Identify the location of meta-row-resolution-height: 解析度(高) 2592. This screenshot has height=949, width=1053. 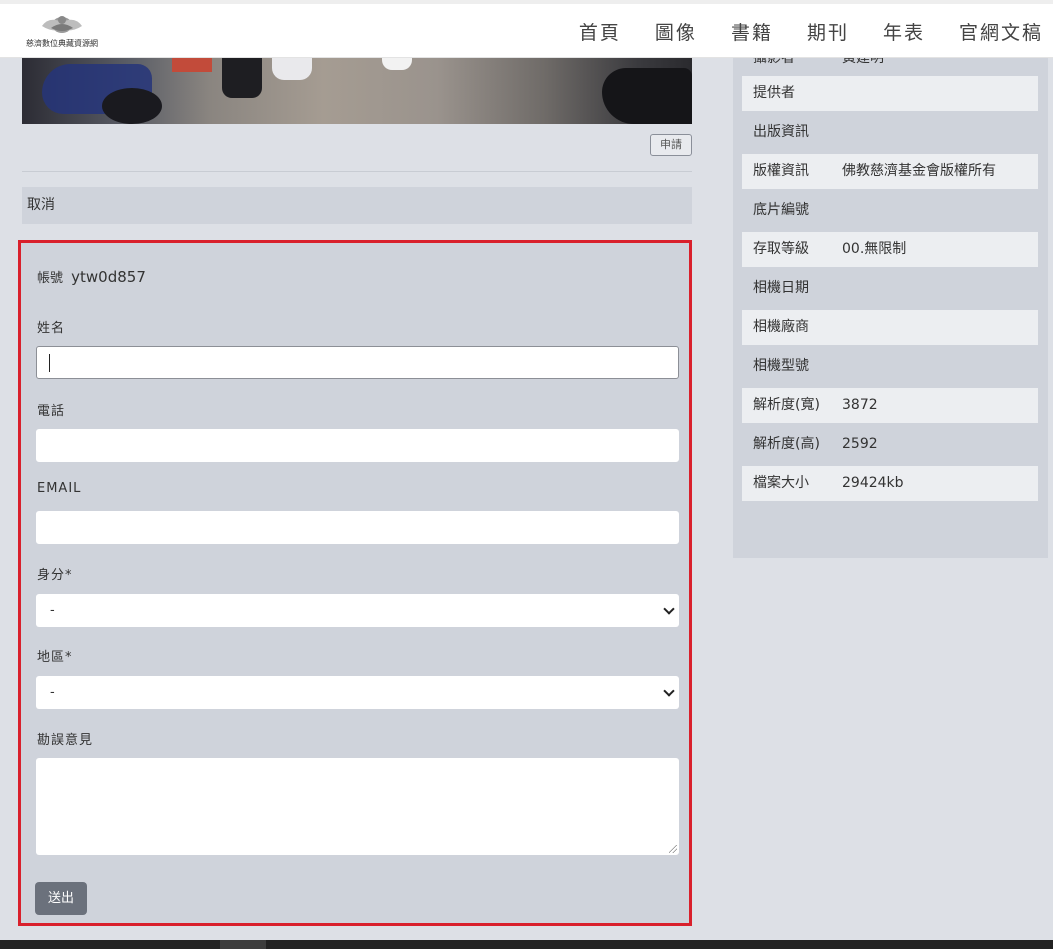
(815, 444).